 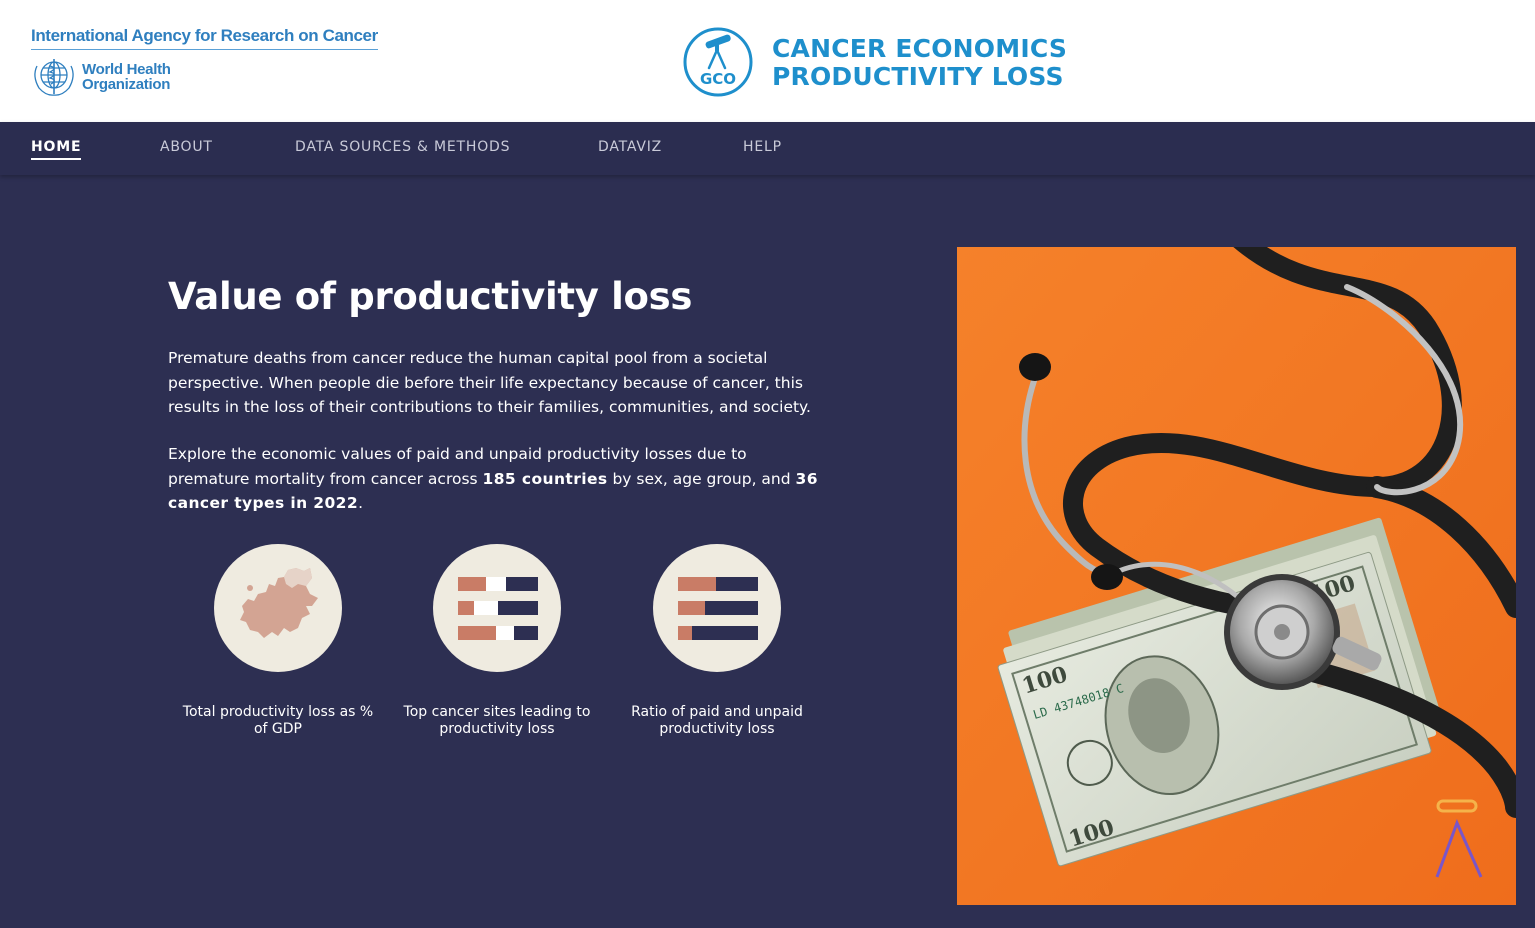 What do you see at coordinates (402, 147) in the screenshot?
I see `nav-data-sources-methods: DATA SOURCES & METHODS` at bounding box center [402, 147].